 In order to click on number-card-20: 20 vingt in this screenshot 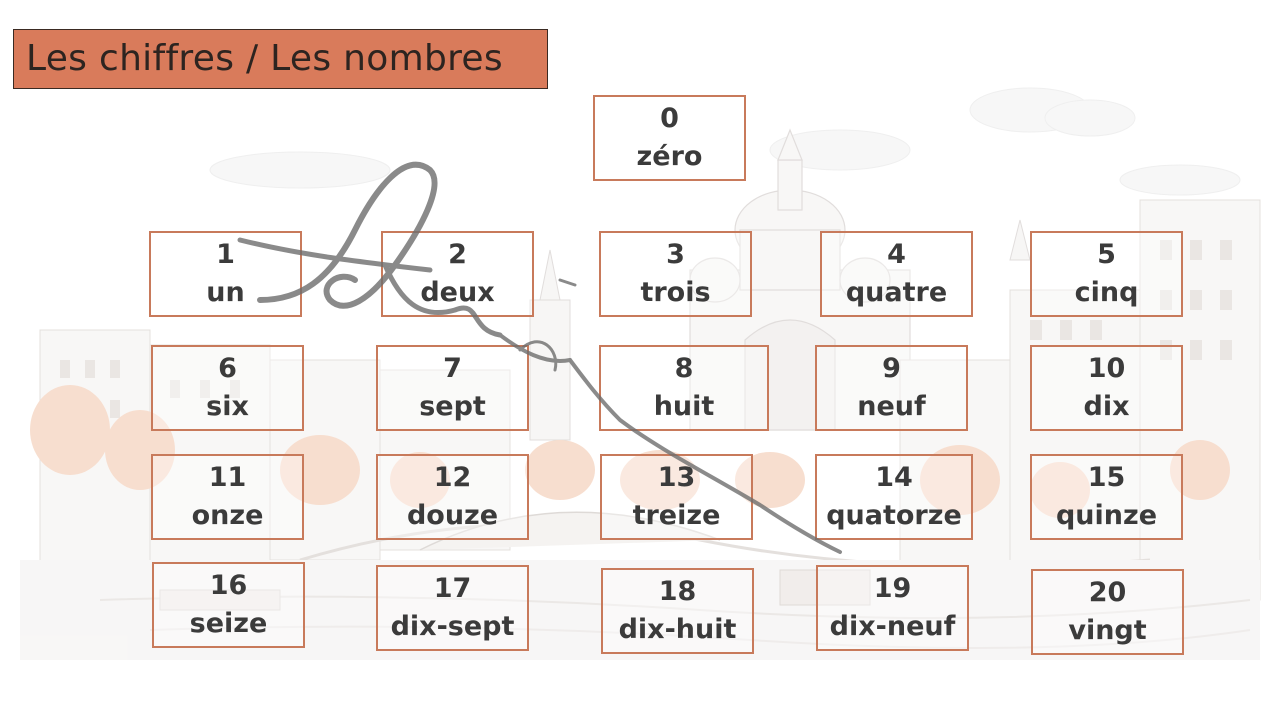, I will do `click(1107, 612)`.